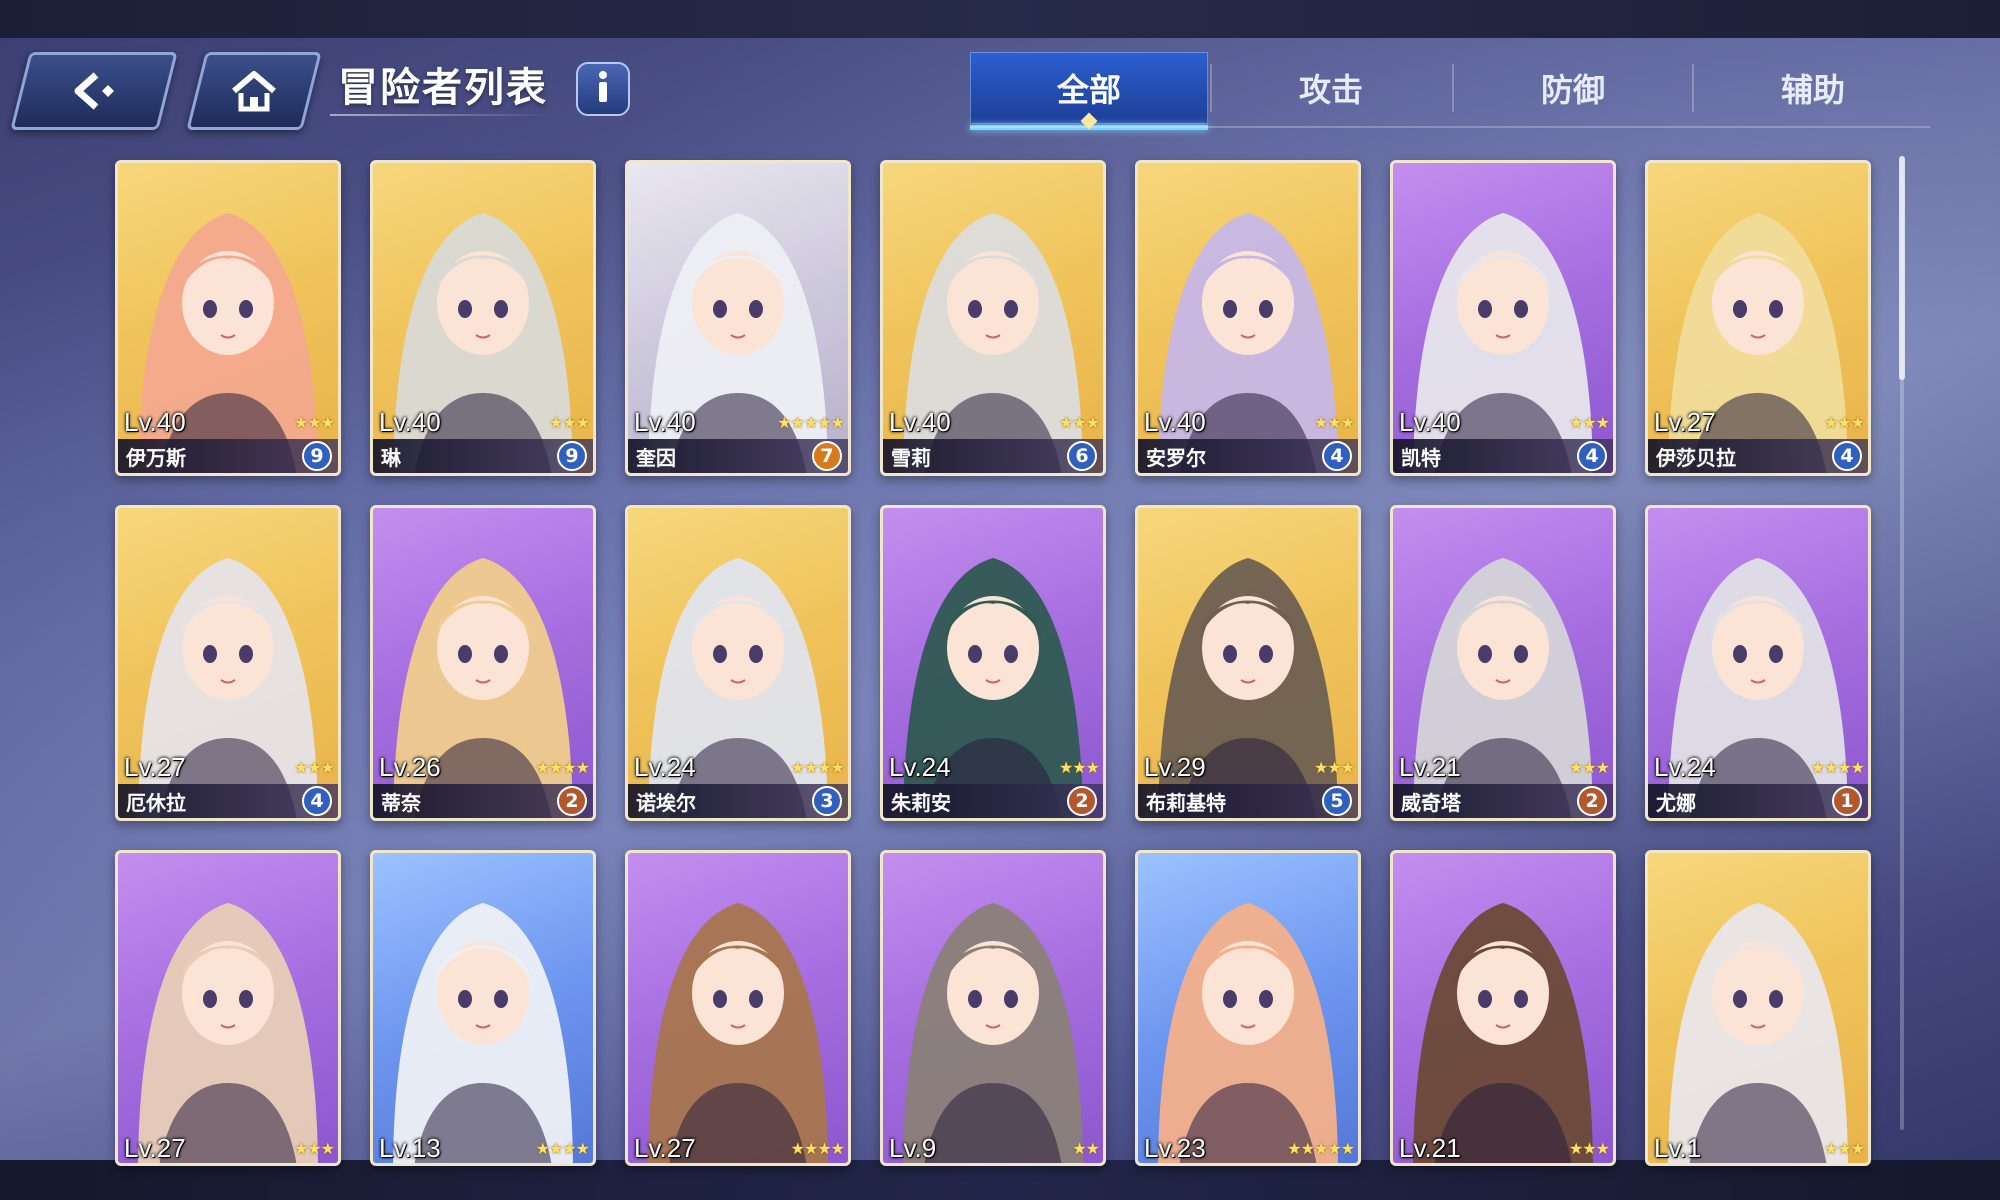 This screenshot has width=2000, height=1200. I want to click on name-bar: 凯特 4, so click(1503, 456).